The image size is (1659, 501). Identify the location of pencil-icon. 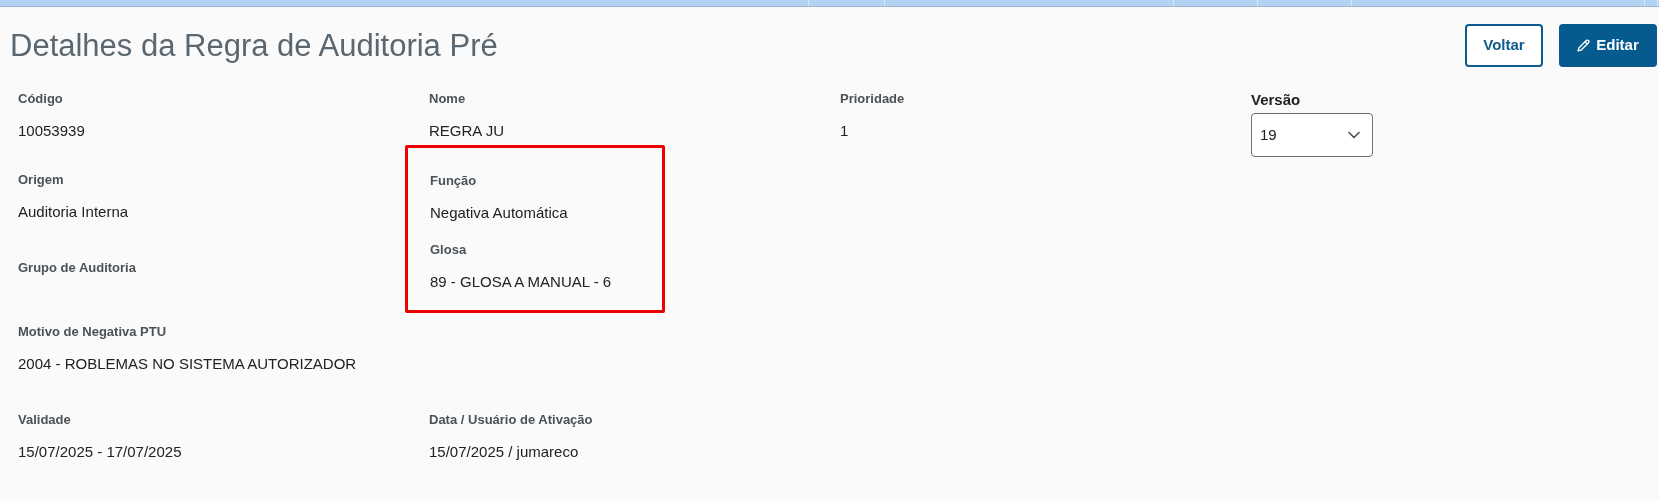
(1584, 45).